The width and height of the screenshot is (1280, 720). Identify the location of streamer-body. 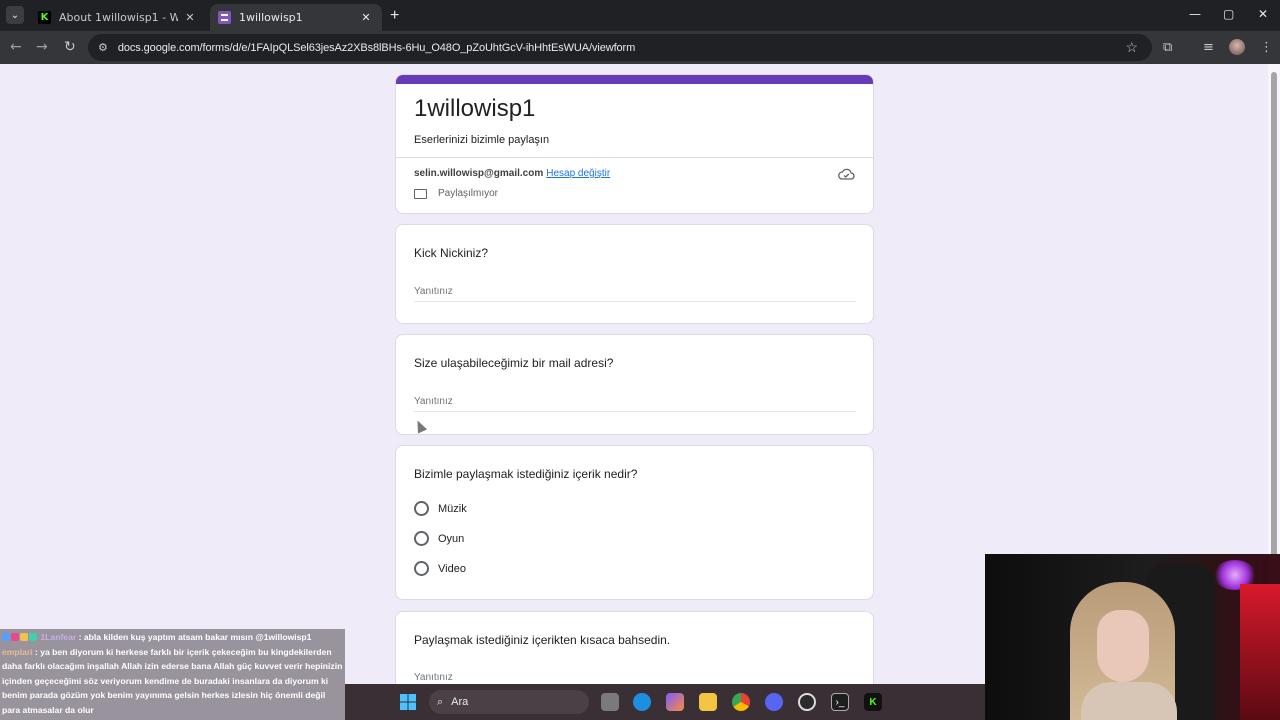
(1129, 701).